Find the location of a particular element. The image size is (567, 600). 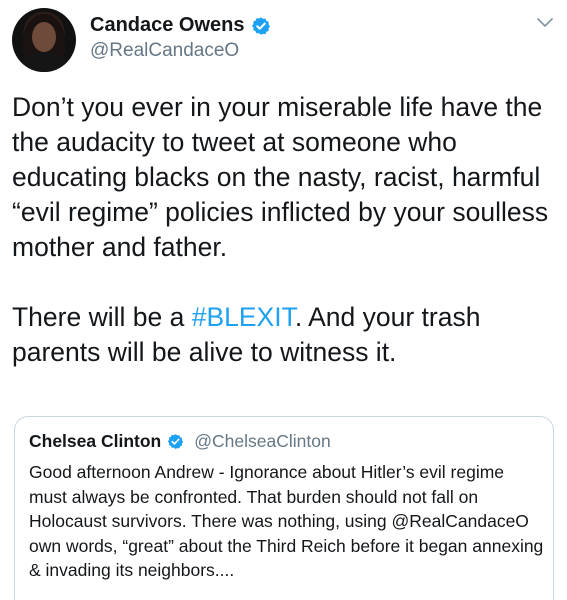

avatar is located at coordinates (44, 40).